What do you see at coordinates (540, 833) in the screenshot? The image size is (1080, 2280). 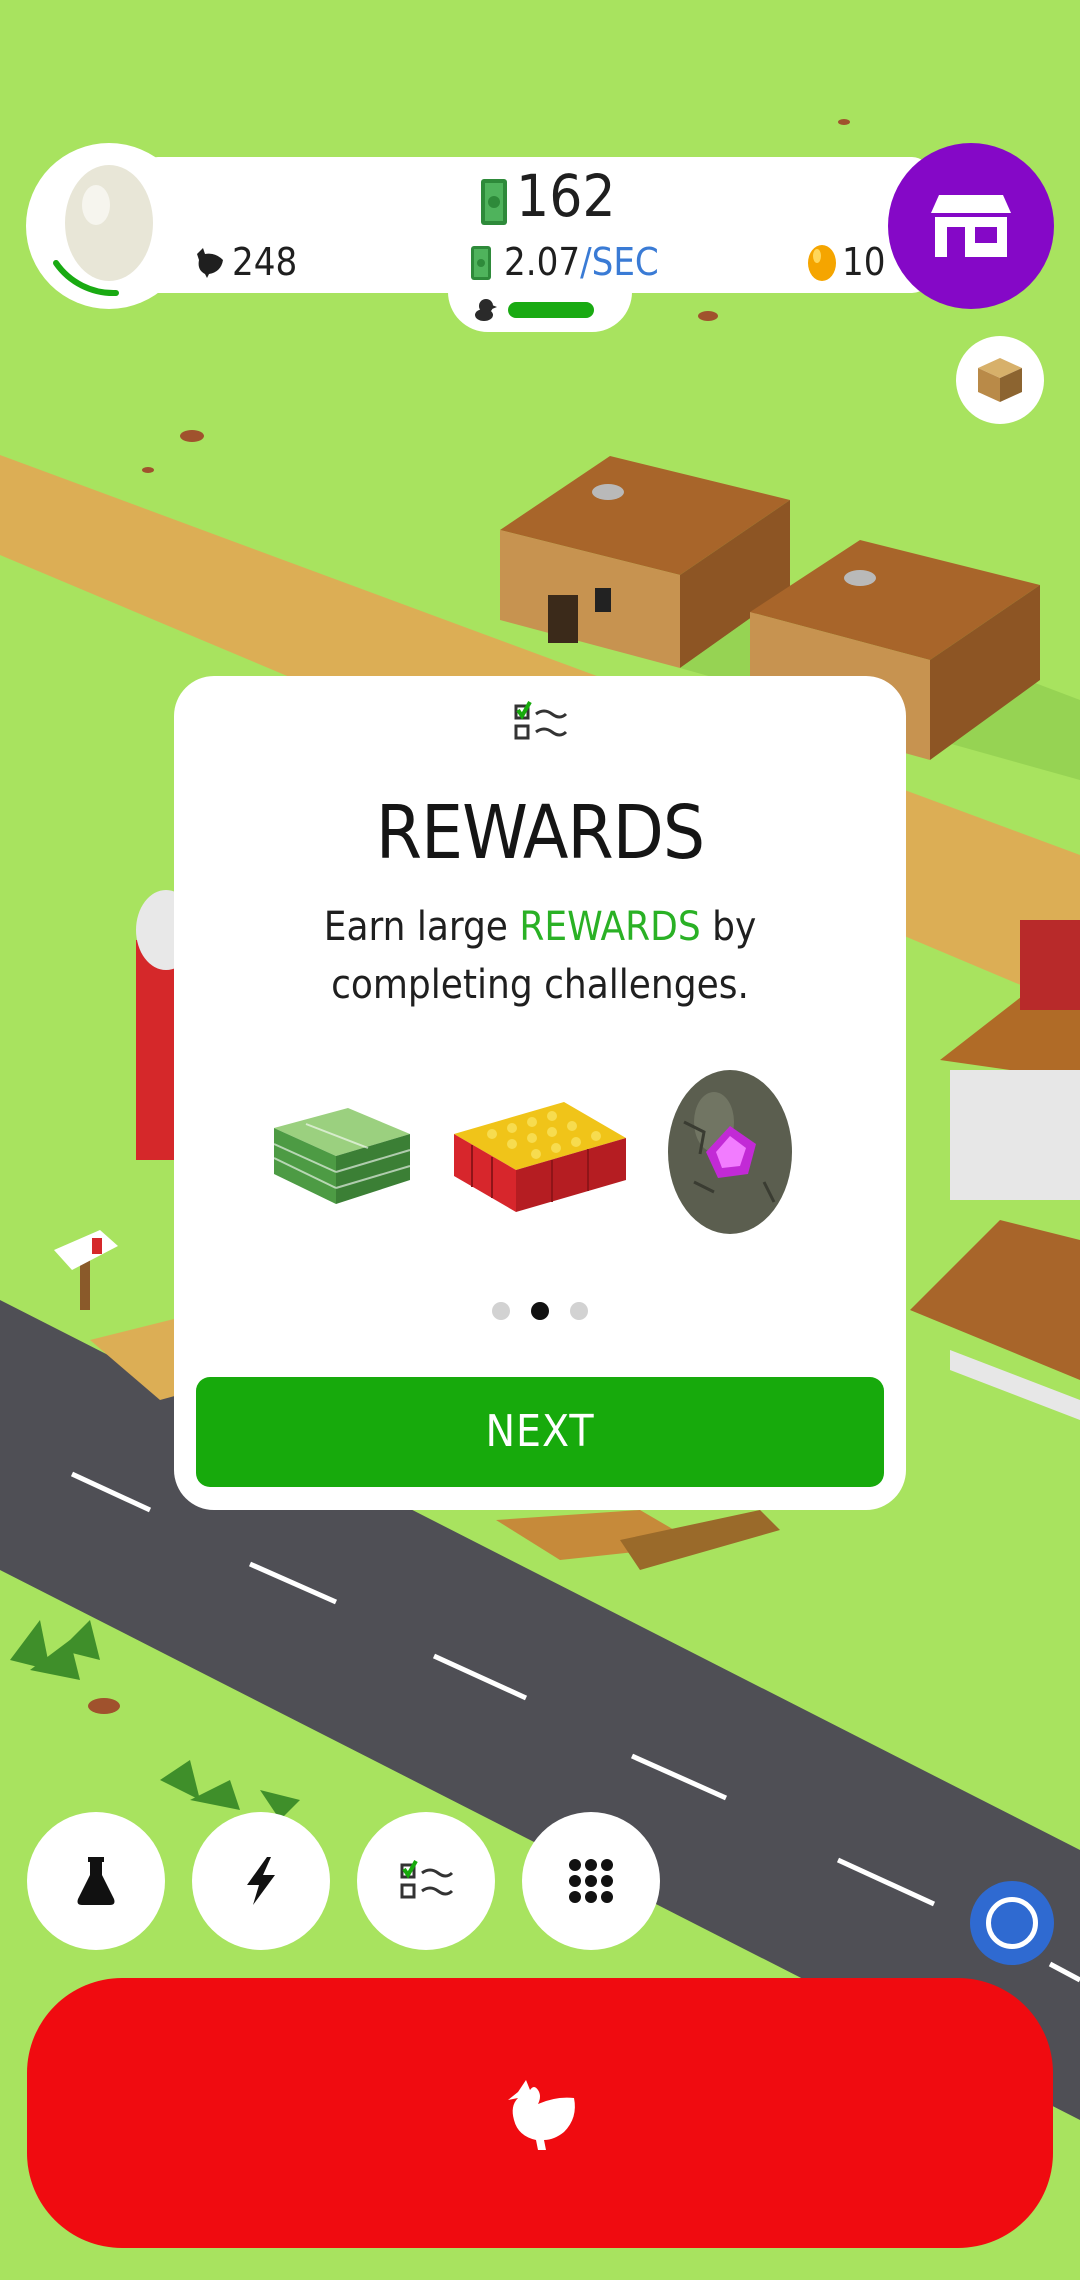 I see `modal-title: REWARDS` at bounding box center [540, 833].